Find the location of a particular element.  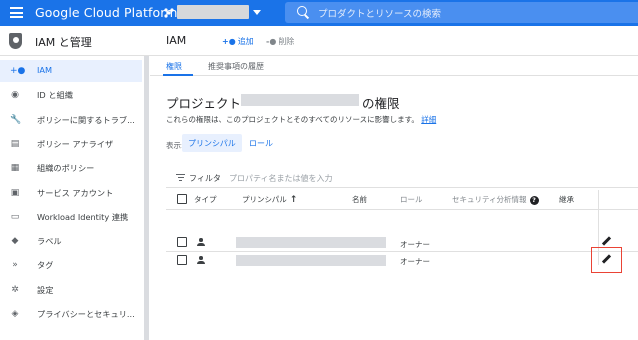

remove-button: -● 削除 is located at coordinates (280, 41).